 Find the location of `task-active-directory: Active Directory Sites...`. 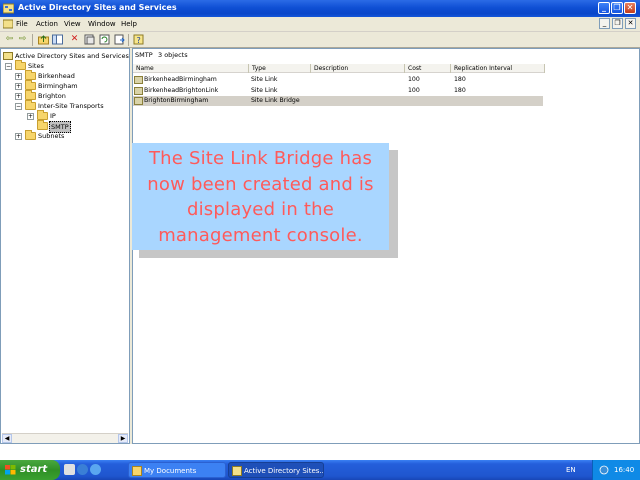

task-active-directory: Active Directory Sites... is located at coordinates (276, 470).